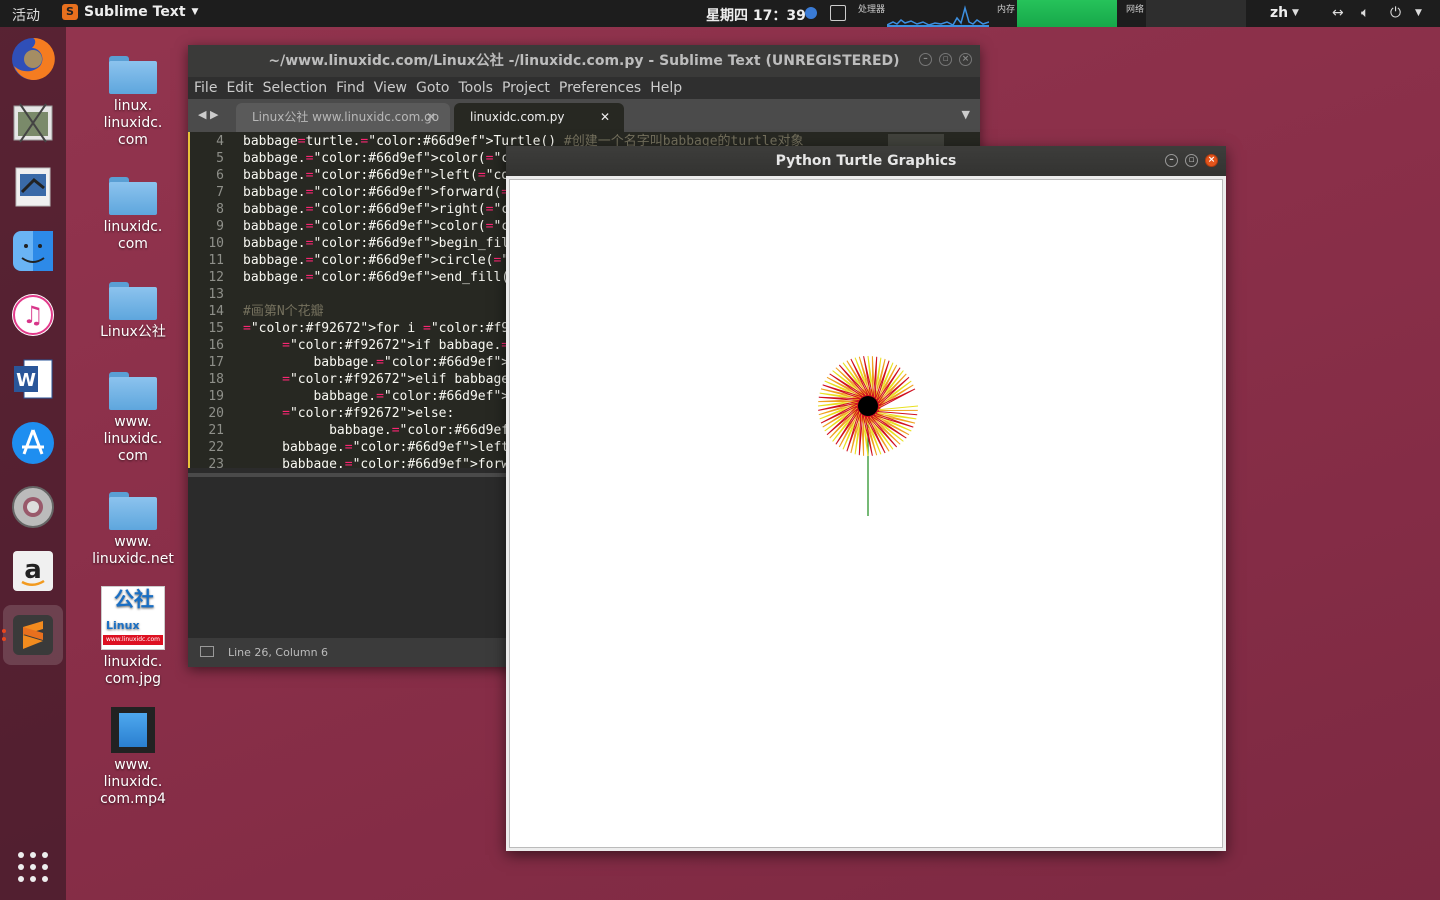  What do you see at coordinates (475, 88) in the screenshot?
I see `menu-tools: Tools` at bounding box center [475, 88].